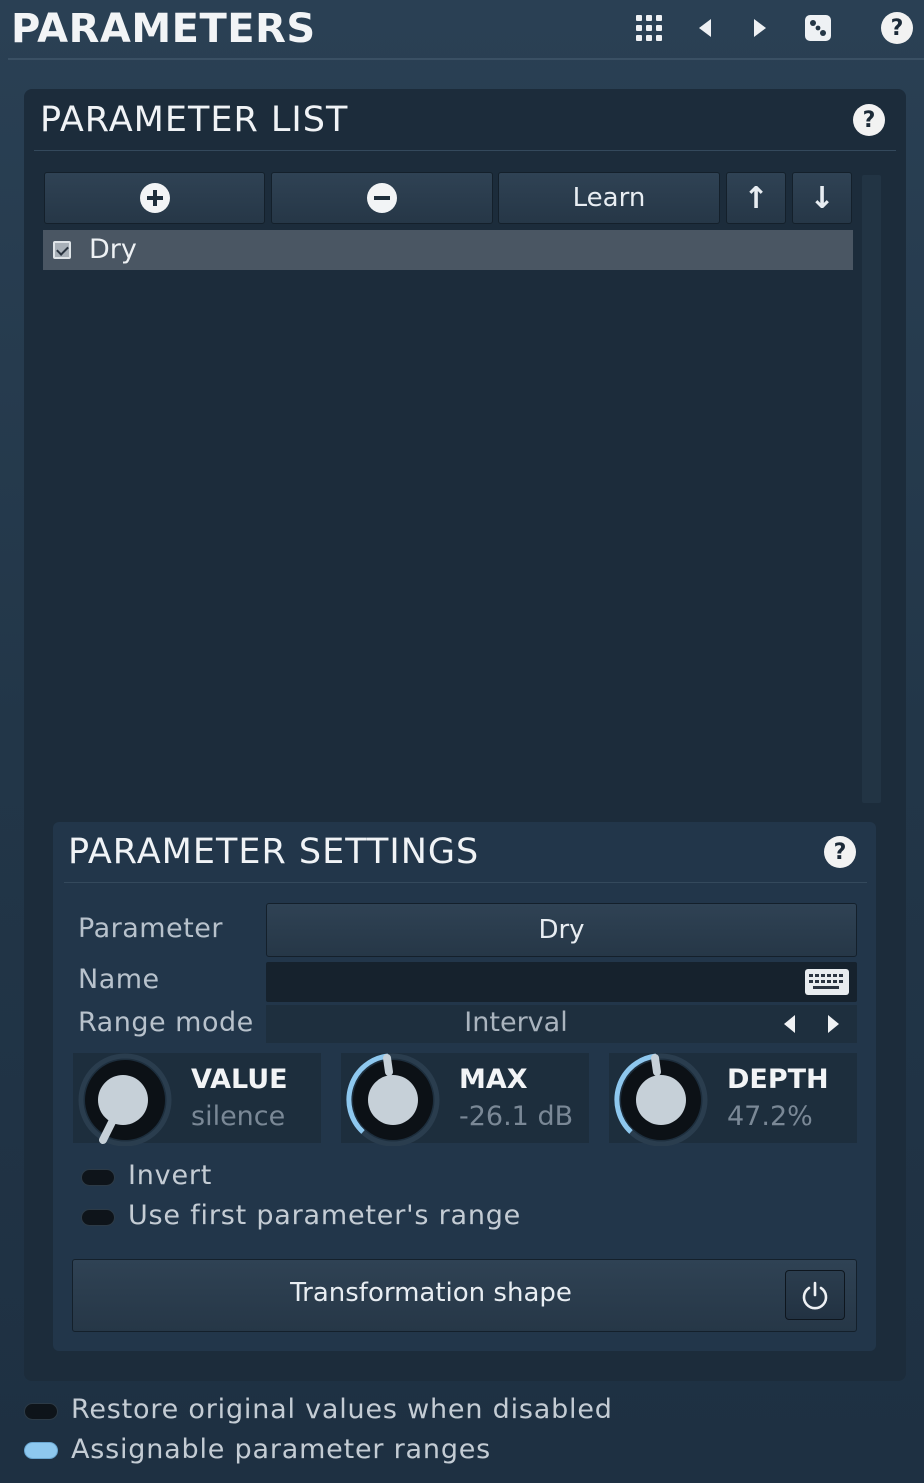 This screenshot has width=924, height=1483. Describe the element at coordinates (448, 250) in the screenshot. I see `list-item: Dry` at that location.